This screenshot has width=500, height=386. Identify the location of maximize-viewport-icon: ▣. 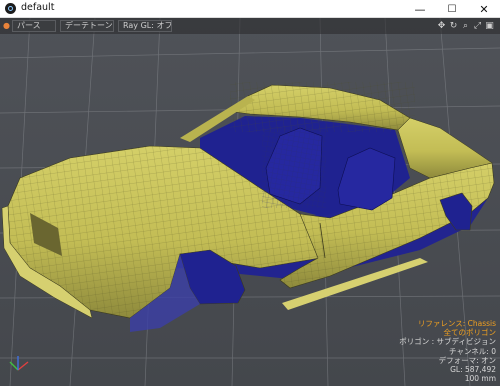
(489, 26).